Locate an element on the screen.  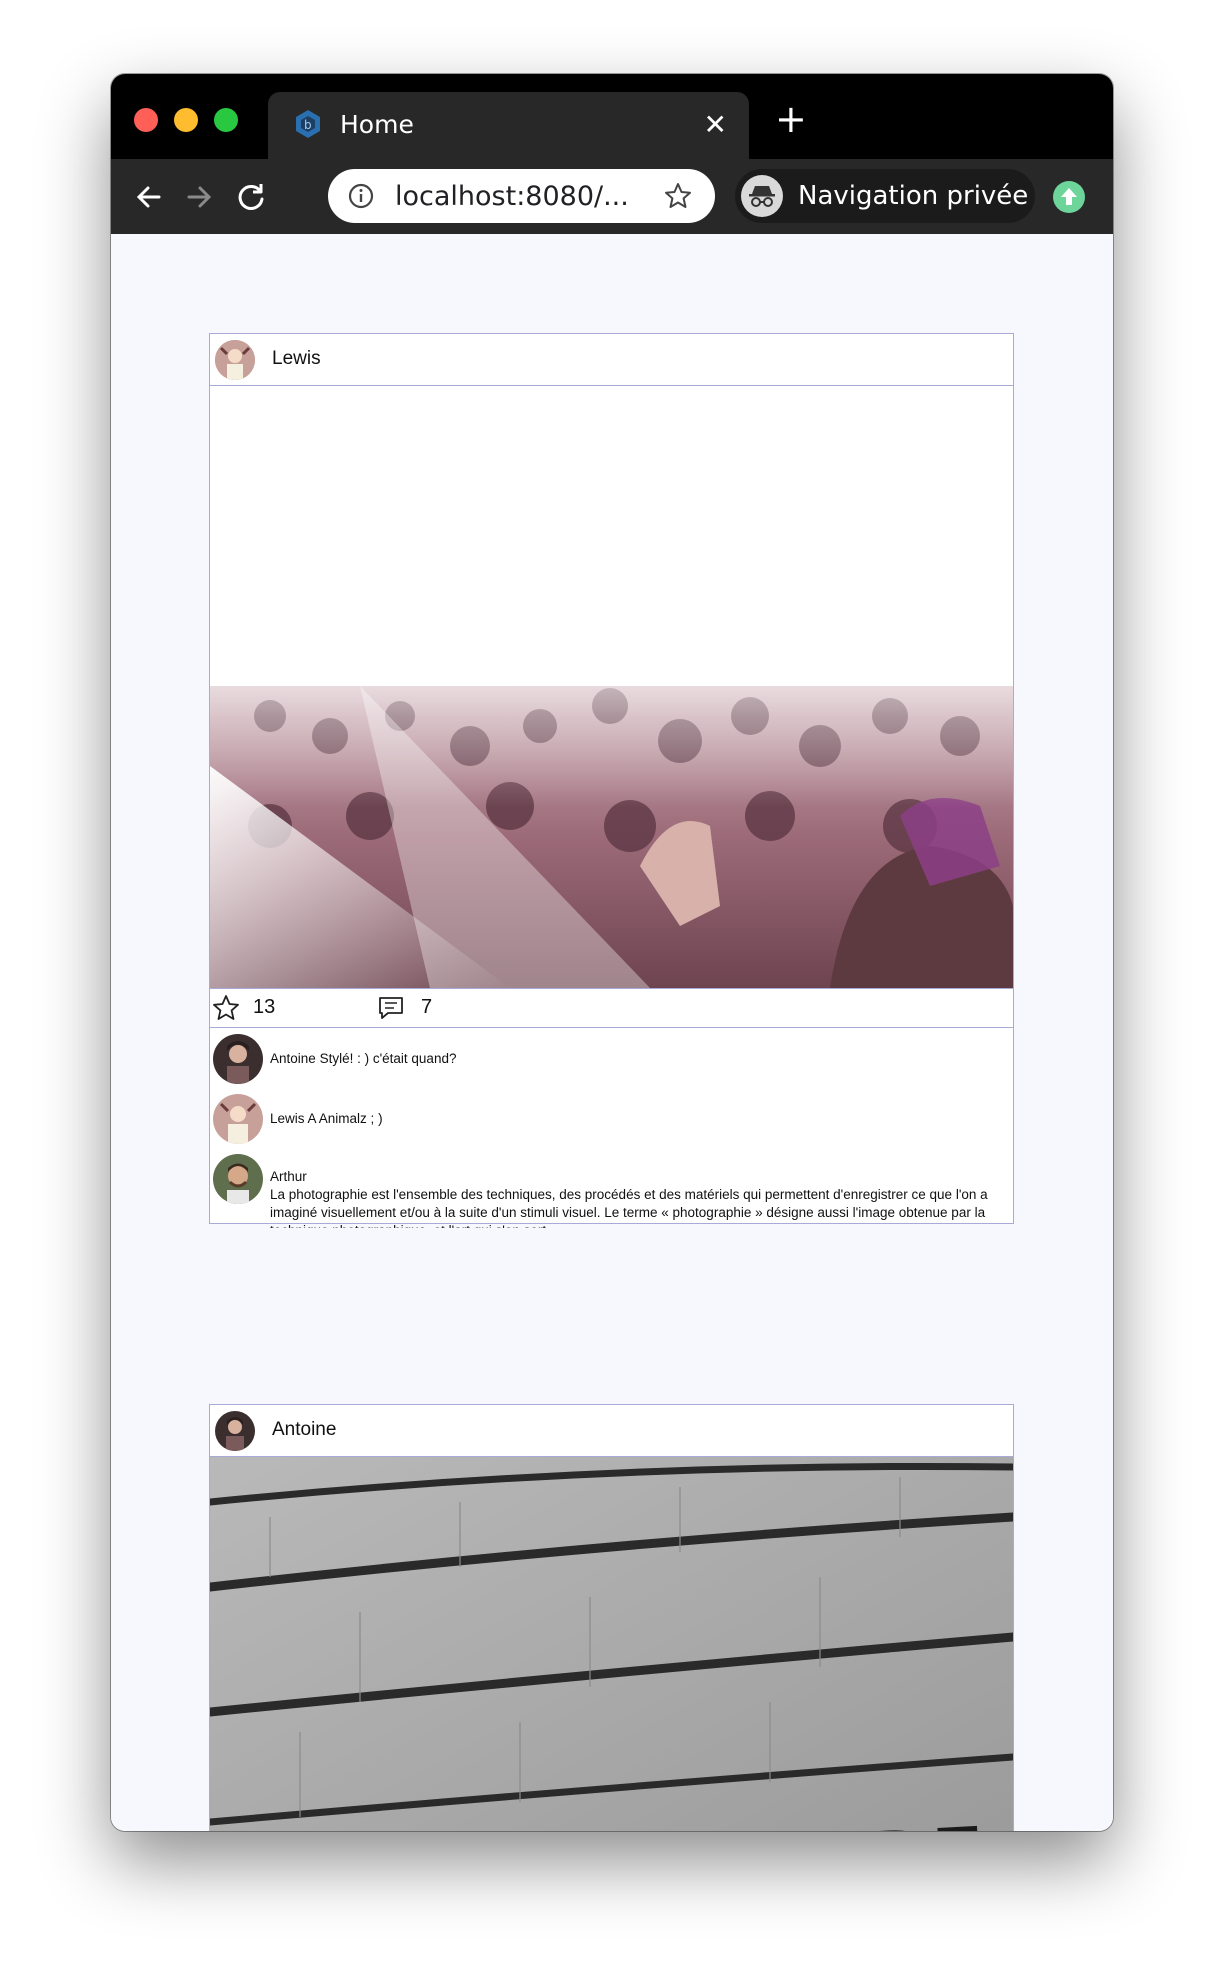
toolbar: localhost:8080/... Navigation privée is located at coordinates (612, 196).